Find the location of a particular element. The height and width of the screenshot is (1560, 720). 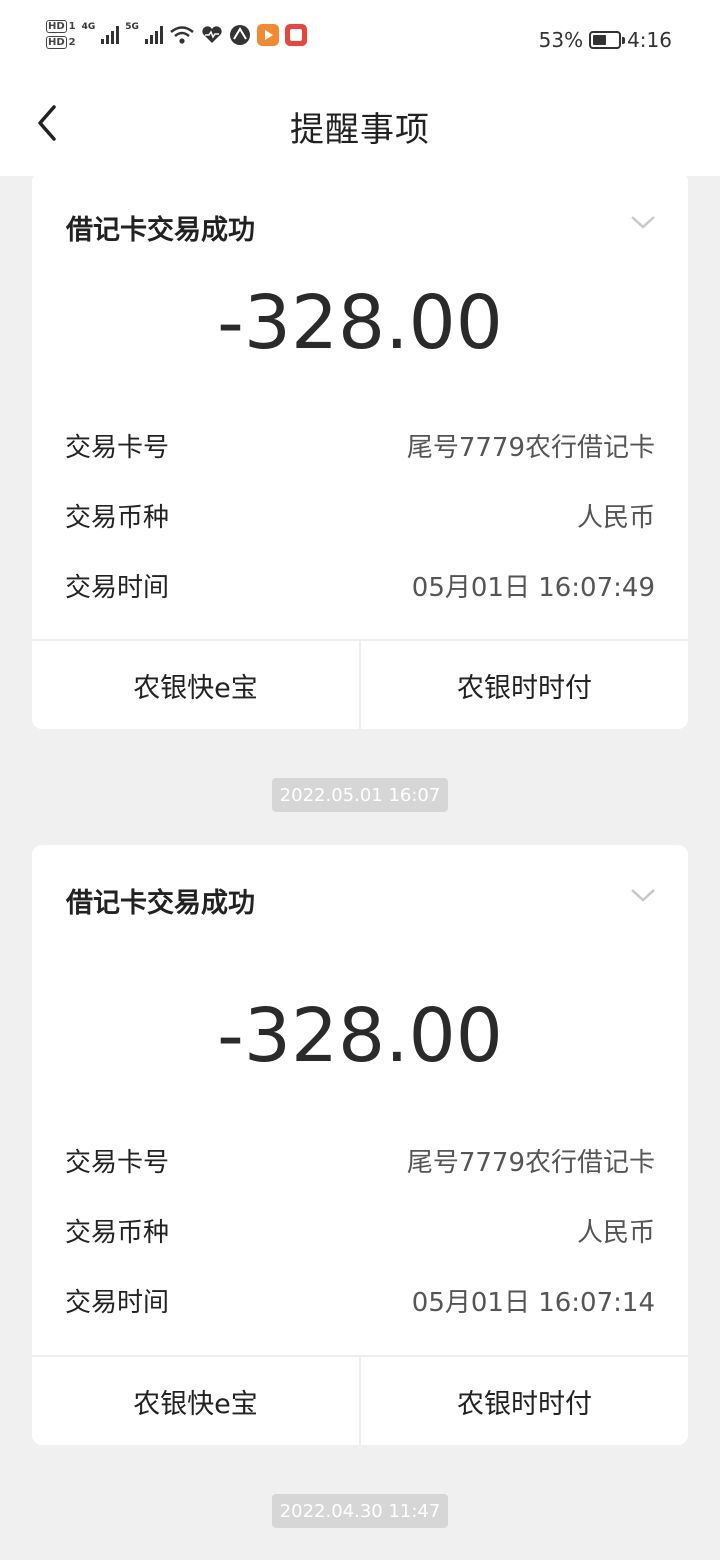

detail-row-time: 交易时间 05月01日 16:07:49 is located at coordinates (360, 587).